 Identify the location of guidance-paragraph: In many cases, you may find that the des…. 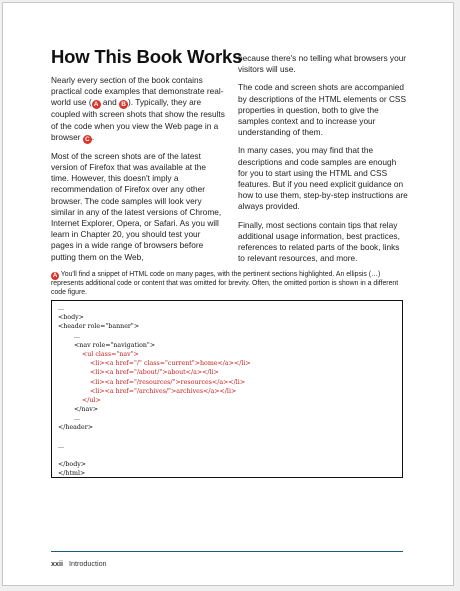
(323, 178).